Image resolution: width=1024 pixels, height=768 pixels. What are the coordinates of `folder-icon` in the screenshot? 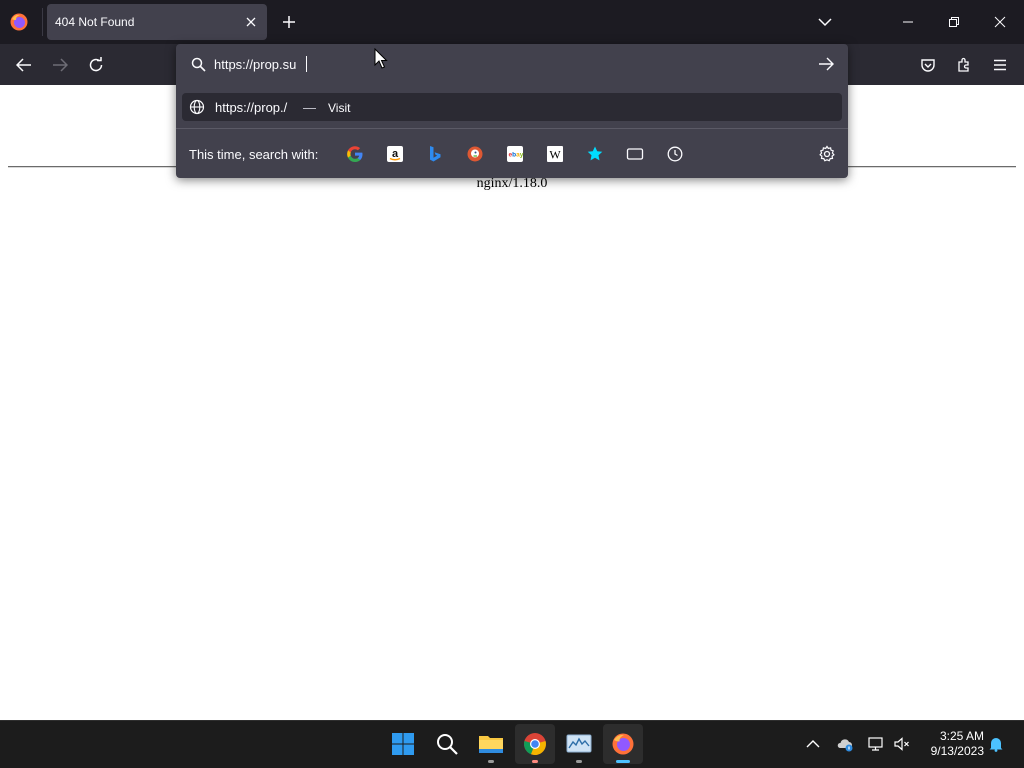 It's located at (491, 744).